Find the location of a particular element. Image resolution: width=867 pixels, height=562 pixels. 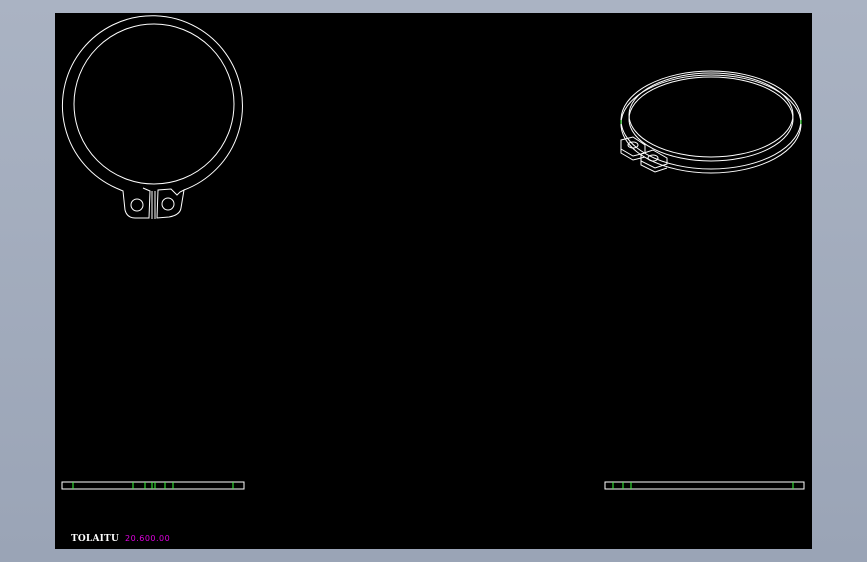

brand-label: TOLAITU is located at coordinates (95, 539).